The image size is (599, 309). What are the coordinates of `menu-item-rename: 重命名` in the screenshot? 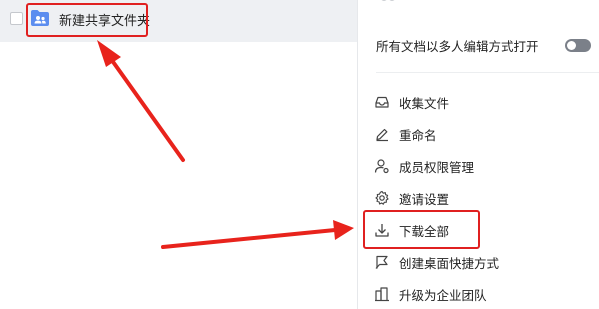 It's located at (474, 134).